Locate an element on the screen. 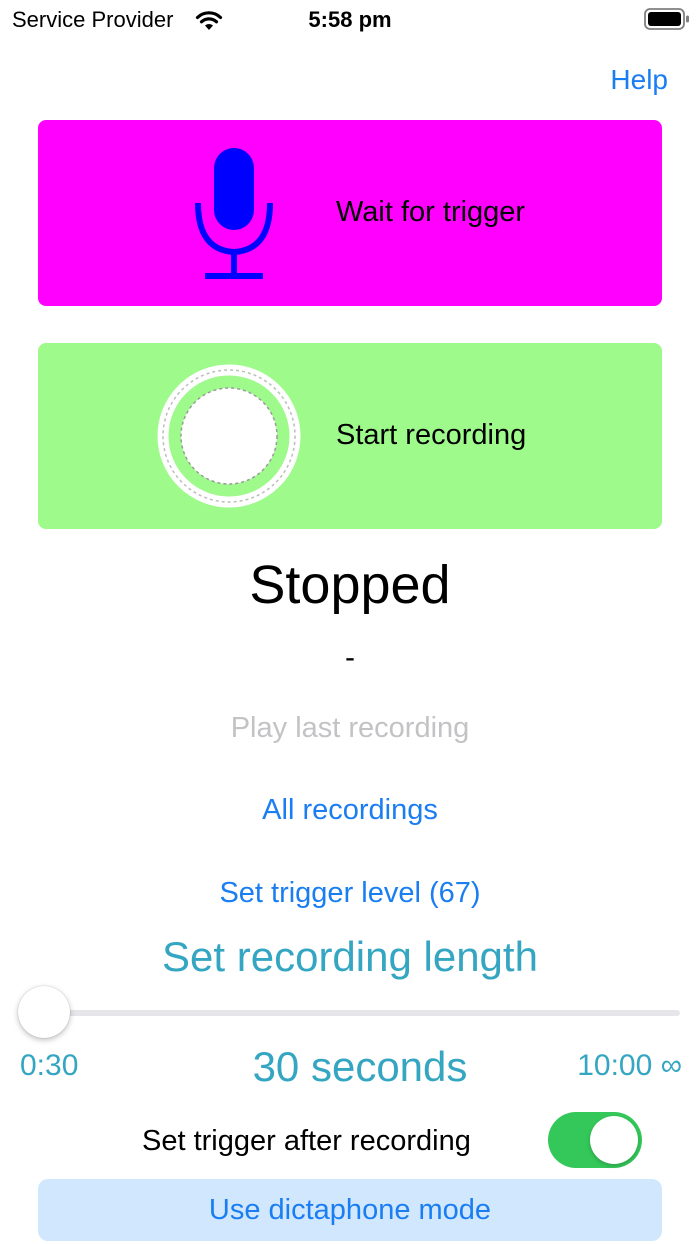 The height and width of the screenshot is (1244, 700). play-last-recording-button: Play last recording is located at coordinates (350, 728).